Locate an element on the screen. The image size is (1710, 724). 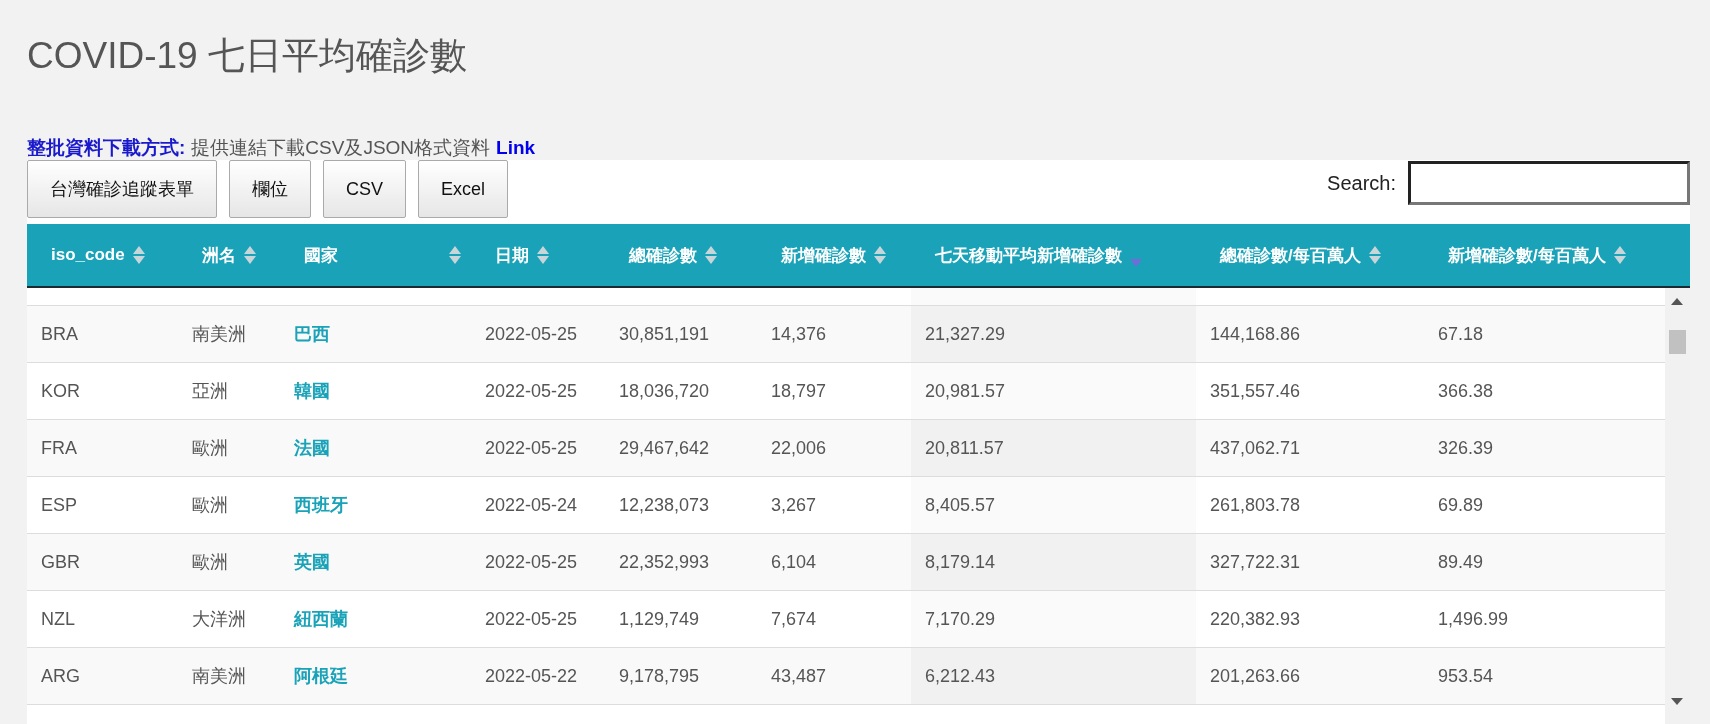
country-link: 西班牙 is located at coordinates (321, 505).